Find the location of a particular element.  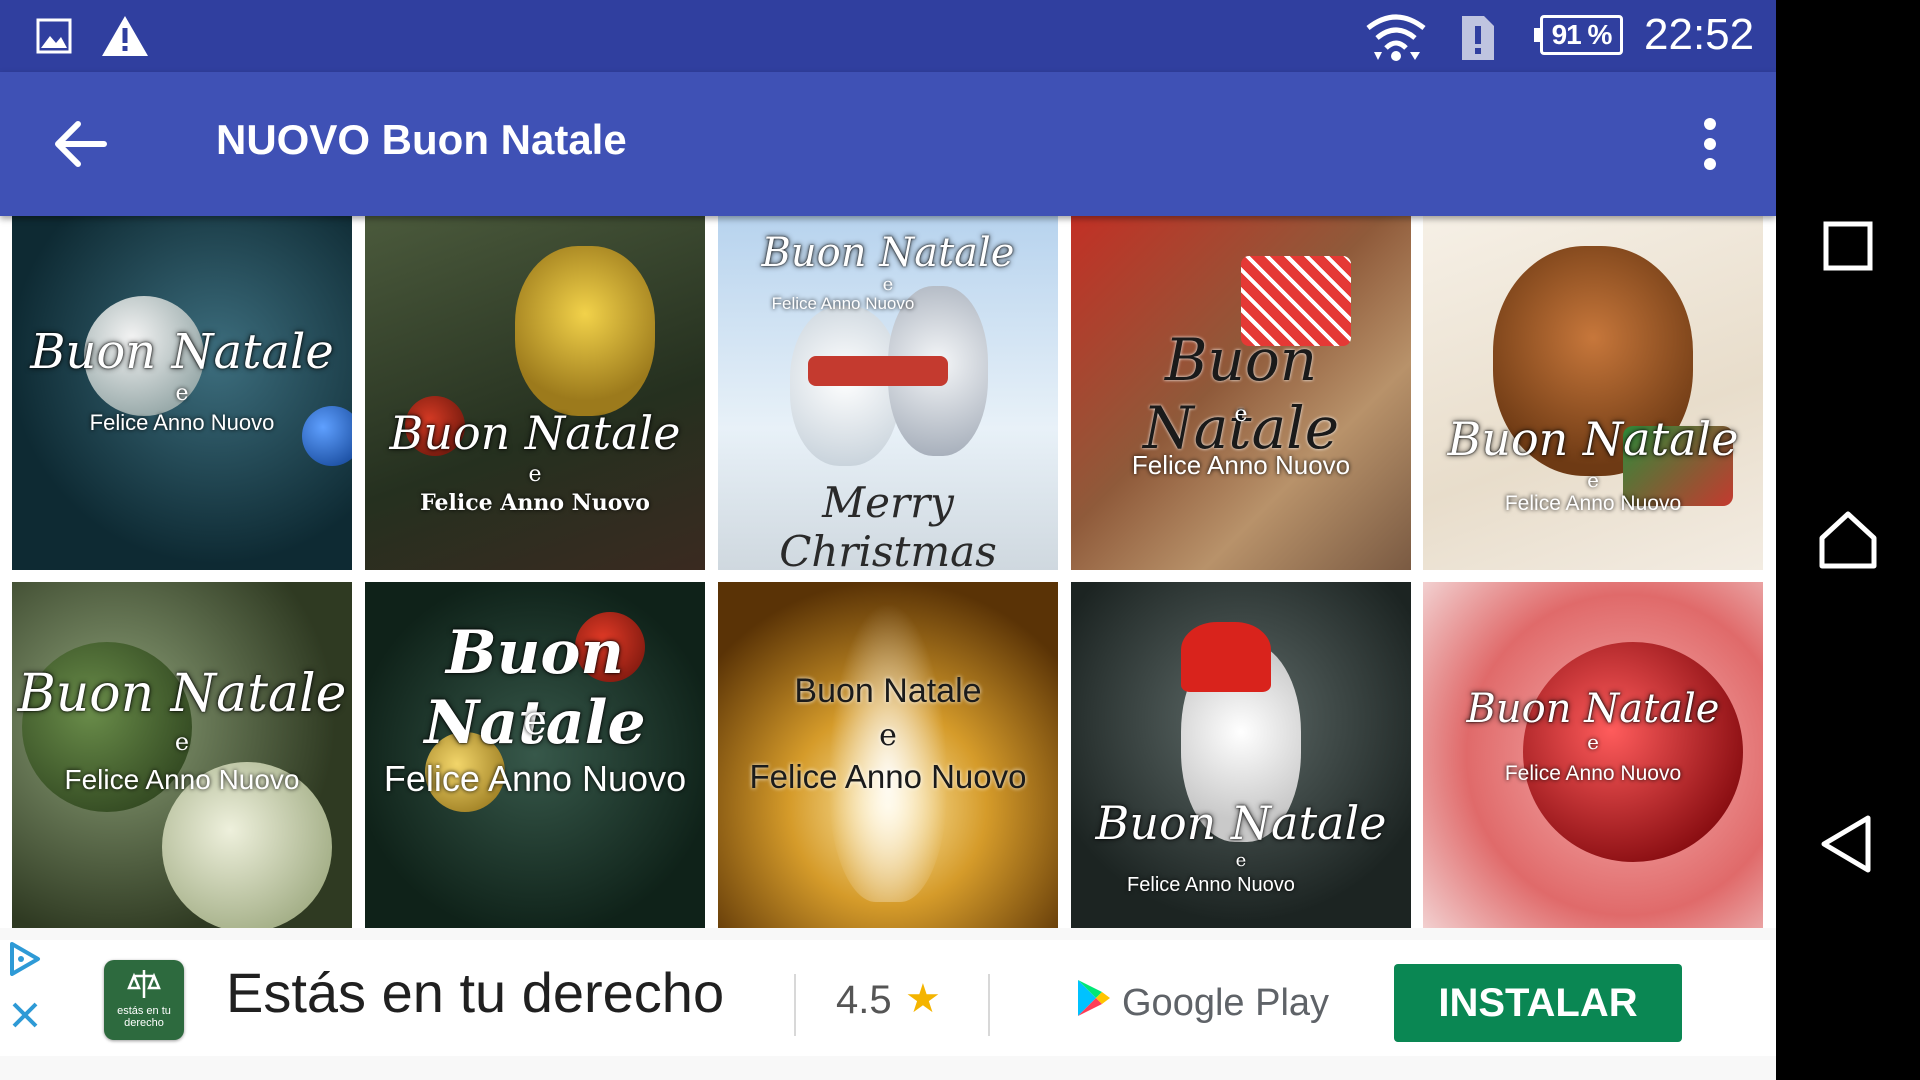

ad-title: Estás en tu derecho is located at coordinates (475, 992).